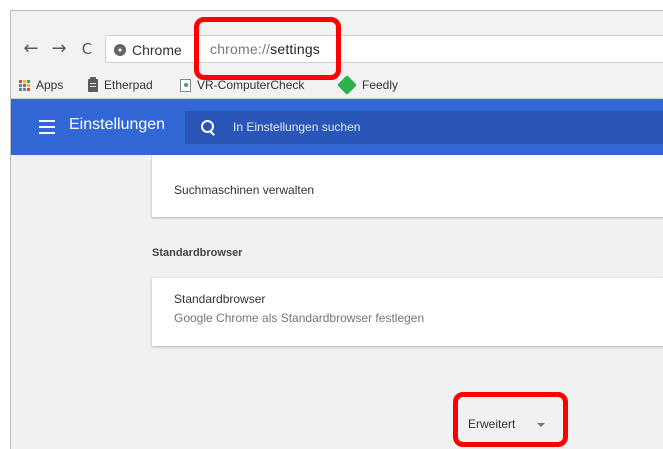 Image resolution: width=663 pixels, height=449 pixels. What do you see at coordinates (185, 85) in the screenshot?
I see `page-icon` at bounding box center [185, 85].